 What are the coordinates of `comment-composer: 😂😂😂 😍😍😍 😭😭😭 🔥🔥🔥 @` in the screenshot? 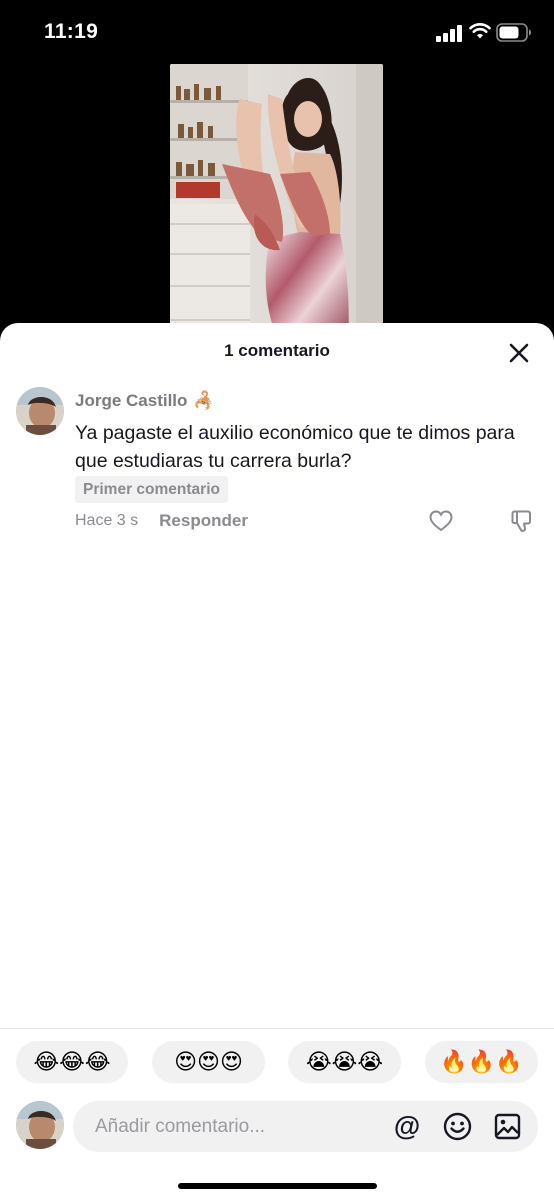 It's located at (277, 1114).